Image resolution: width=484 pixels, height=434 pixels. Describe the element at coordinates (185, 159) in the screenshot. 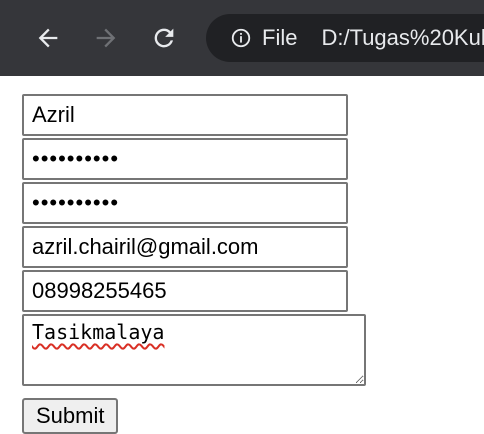

I see `password-input` at that location.